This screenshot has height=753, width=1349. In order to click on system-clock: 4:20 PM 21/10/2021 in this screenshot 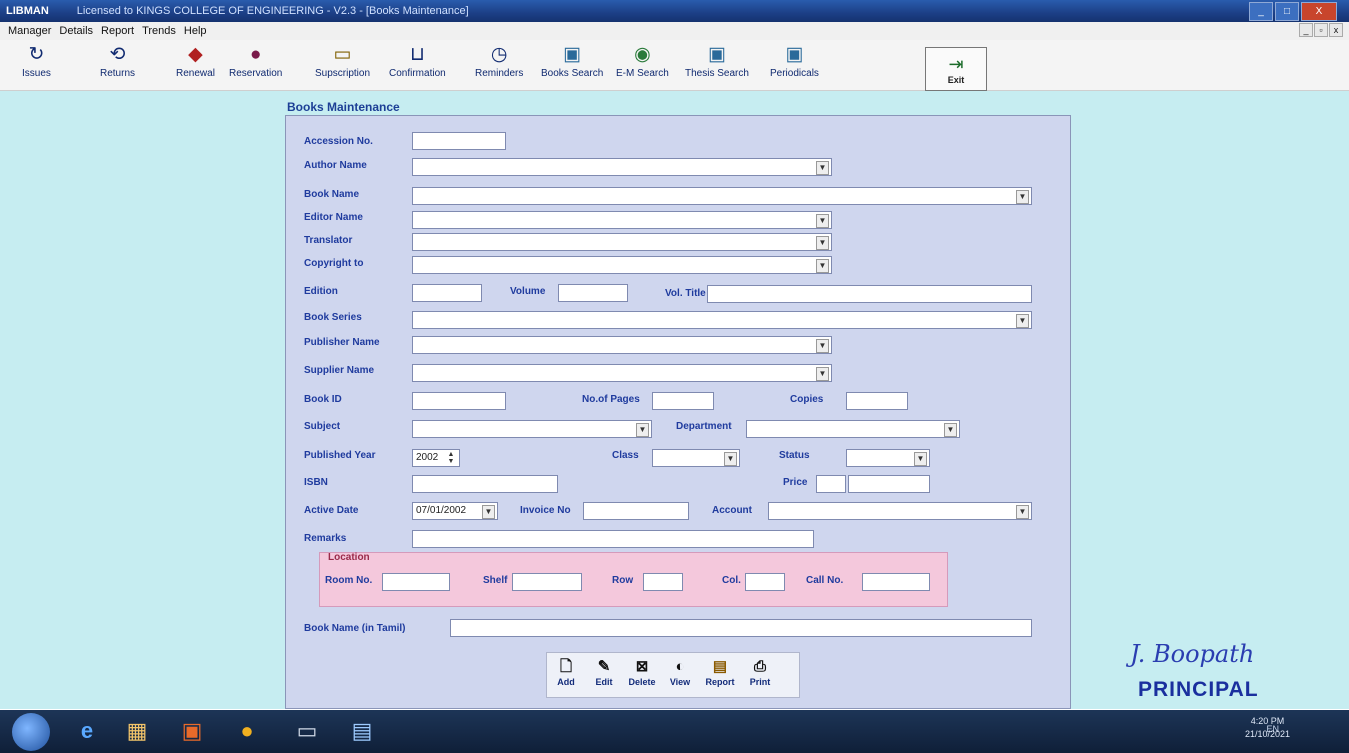, I will do `click(1267, 728)`.